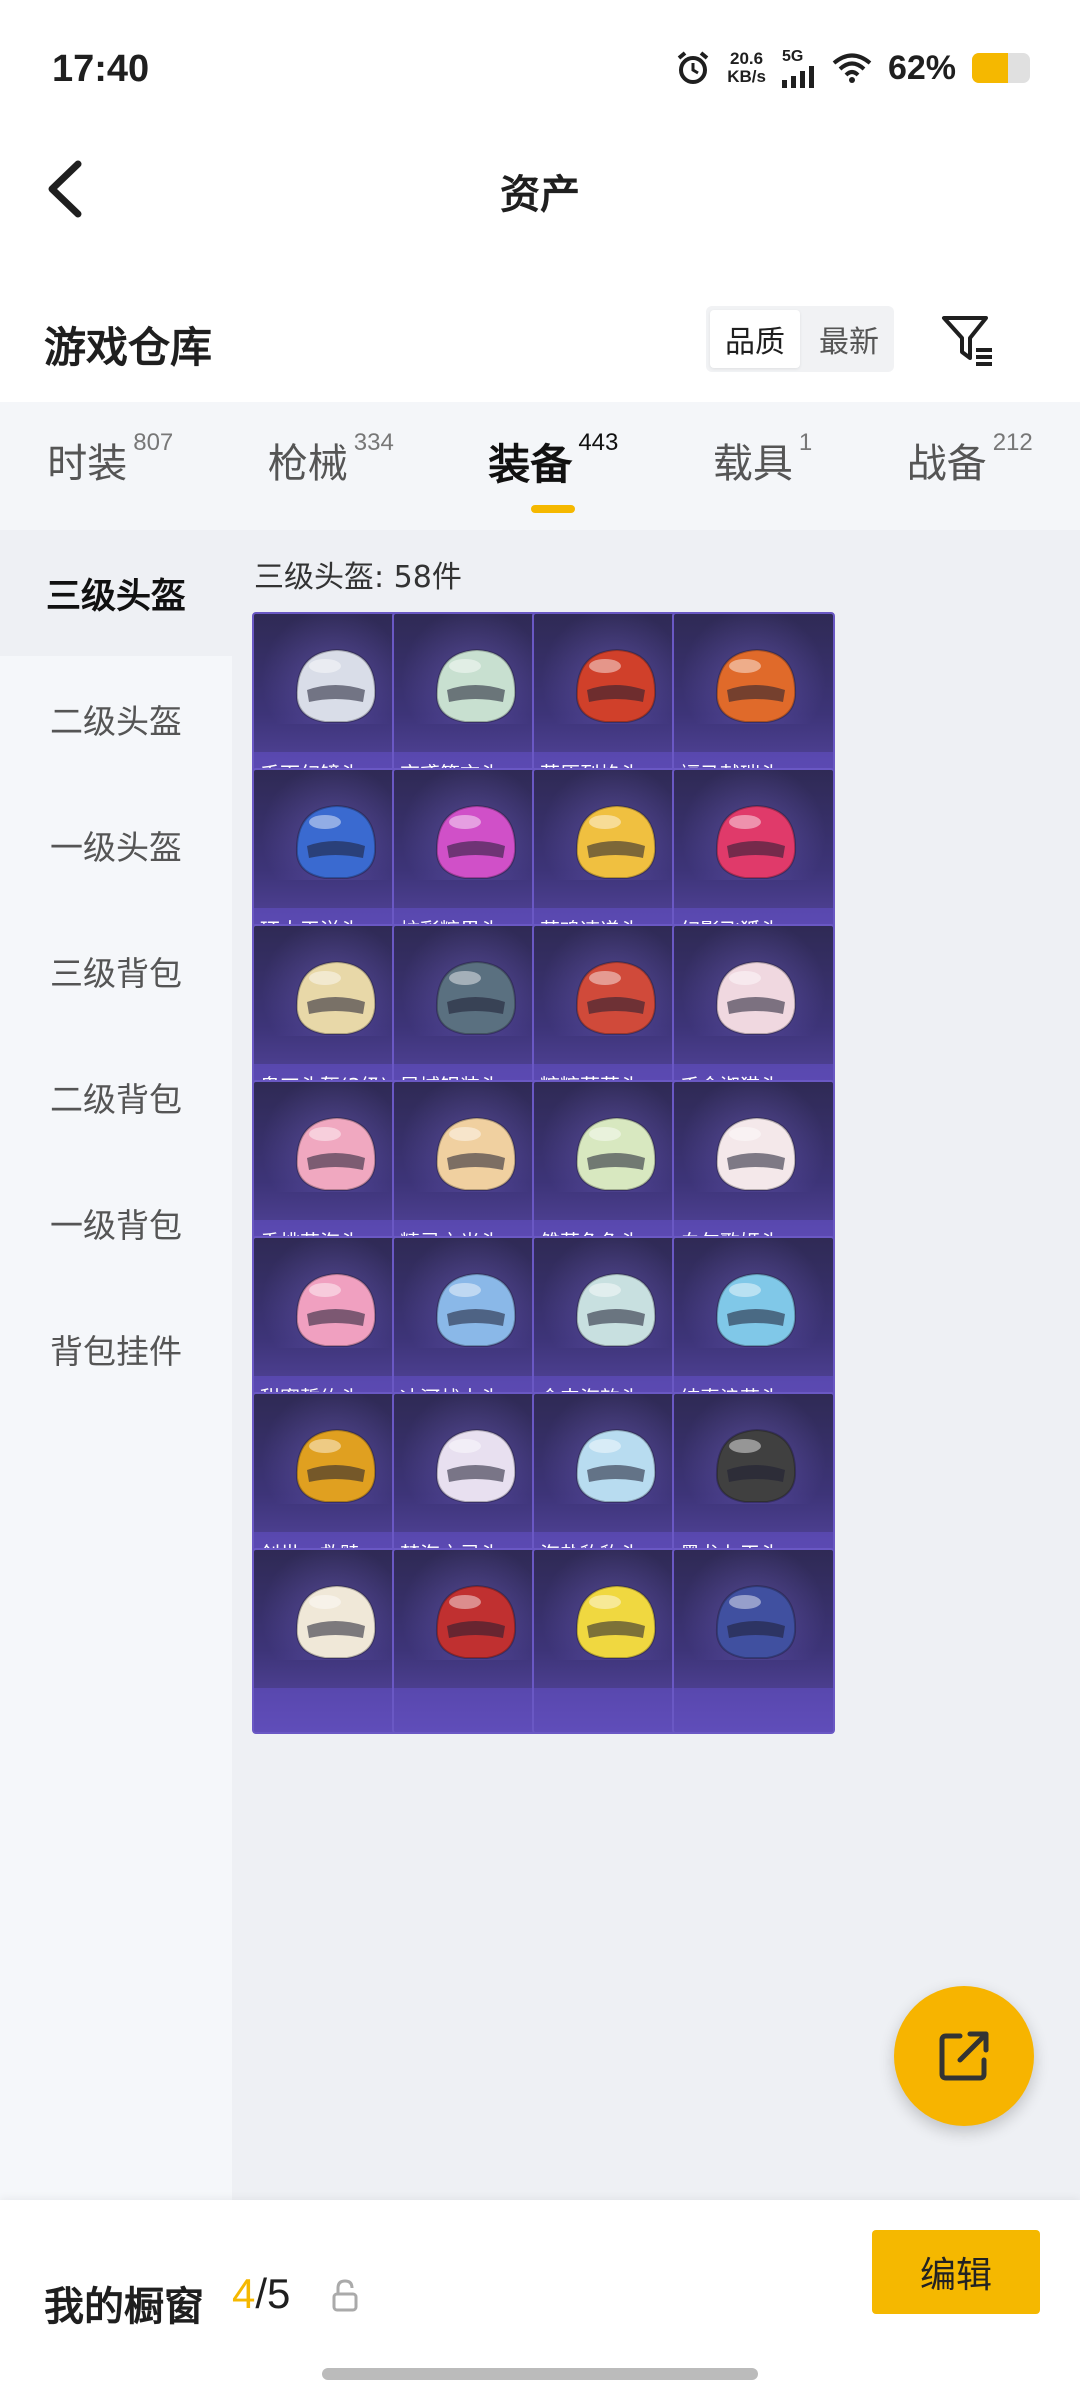 Image resolution: width=1080 pixels, height=2400 pixels. What do you see at coordinates (244, 2293) in the screenshot?
I see `showcase-current: 4` at bounding box center [244, 2293].